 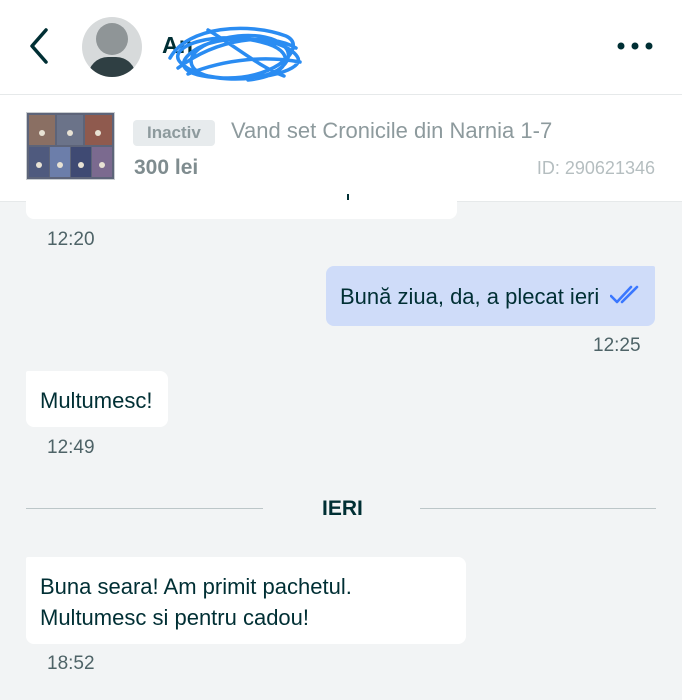 I want to click on double-check-icon, so click(x=624, y=294).